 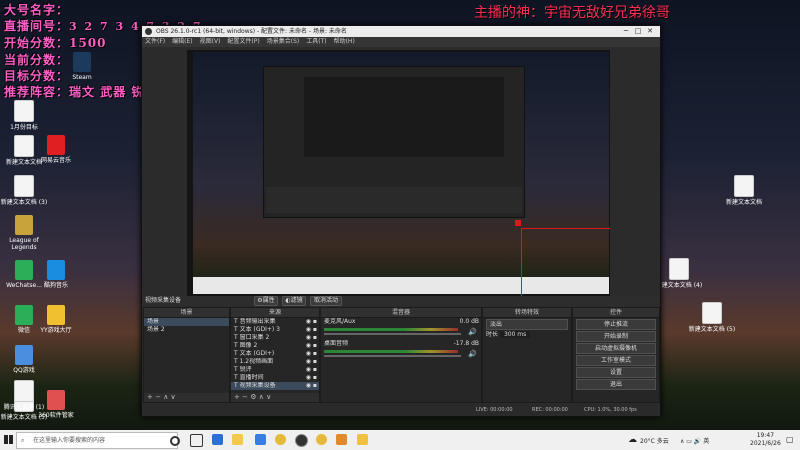 What do you see at coordinates (275, 370) in the screenshot?
I see `source-item: T 锐评 ◉ ▪` at bounding box center [275, 370].